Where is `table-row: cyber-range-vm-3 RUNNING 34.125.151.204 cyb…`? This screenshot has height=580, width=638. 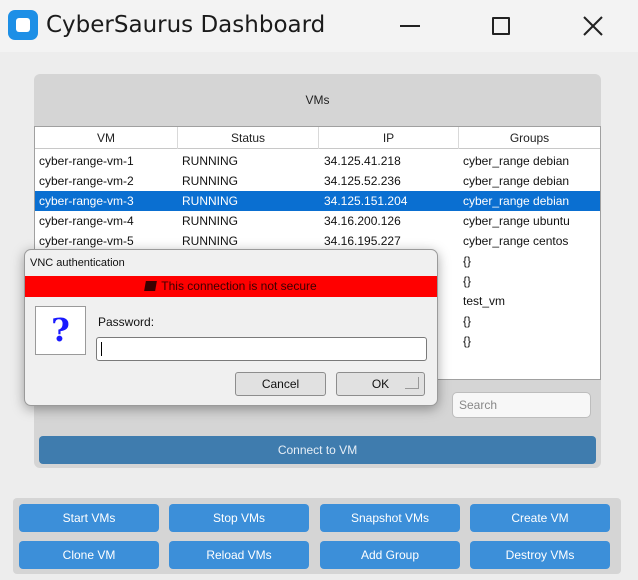 table-row: cyber-range-vm-3 RUNNING 34.125.151.204 cyb… is located at coordinates (317, 201).